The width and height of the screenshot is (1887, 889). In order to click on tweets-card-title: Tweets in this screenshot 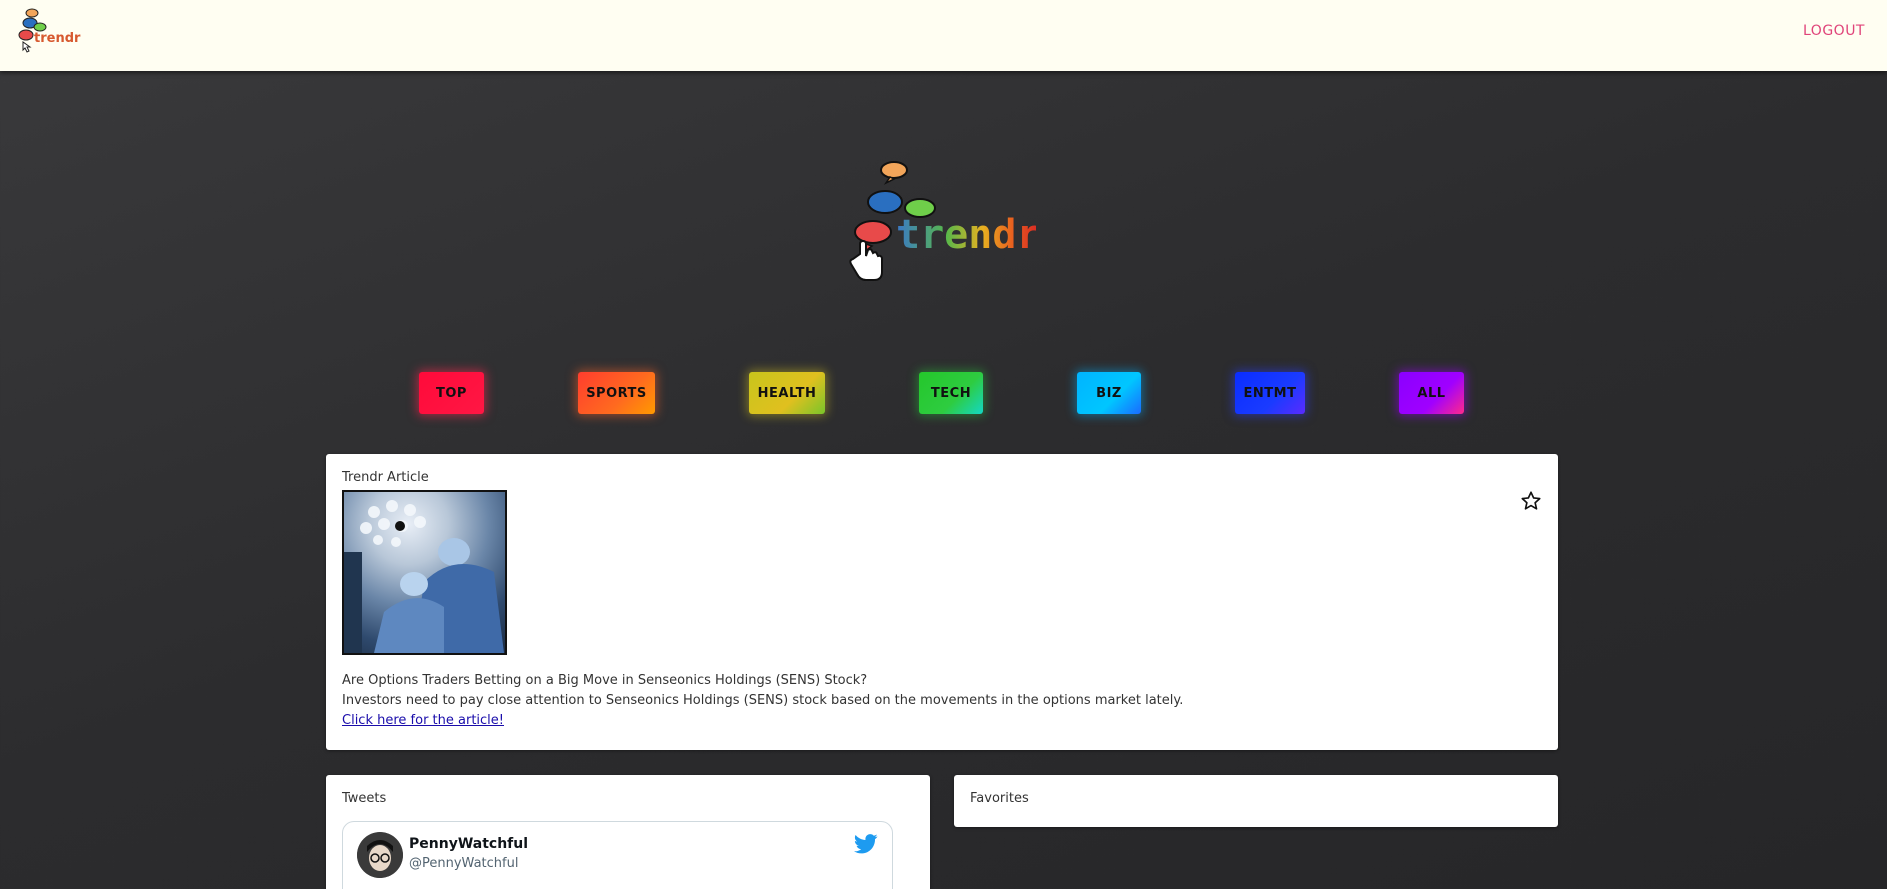, I will do `click(364, 798)`.